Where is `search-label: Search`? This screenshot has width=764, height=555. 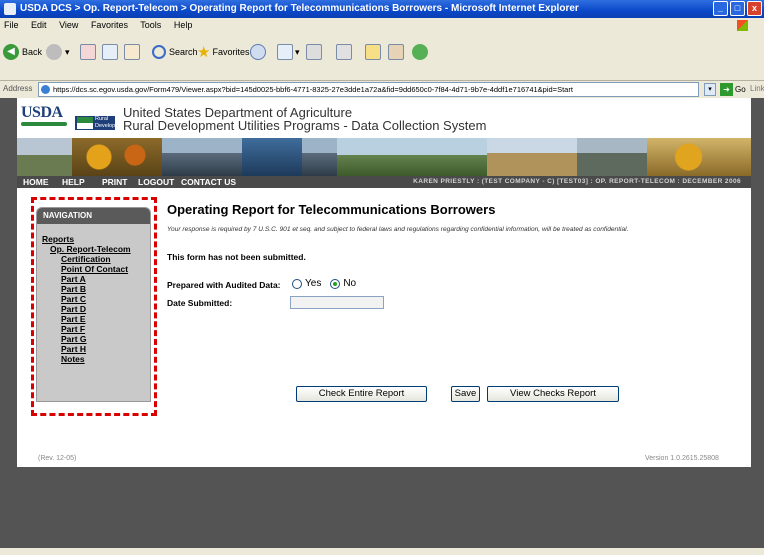 search-label: Search is located at coordinates (183, 52).